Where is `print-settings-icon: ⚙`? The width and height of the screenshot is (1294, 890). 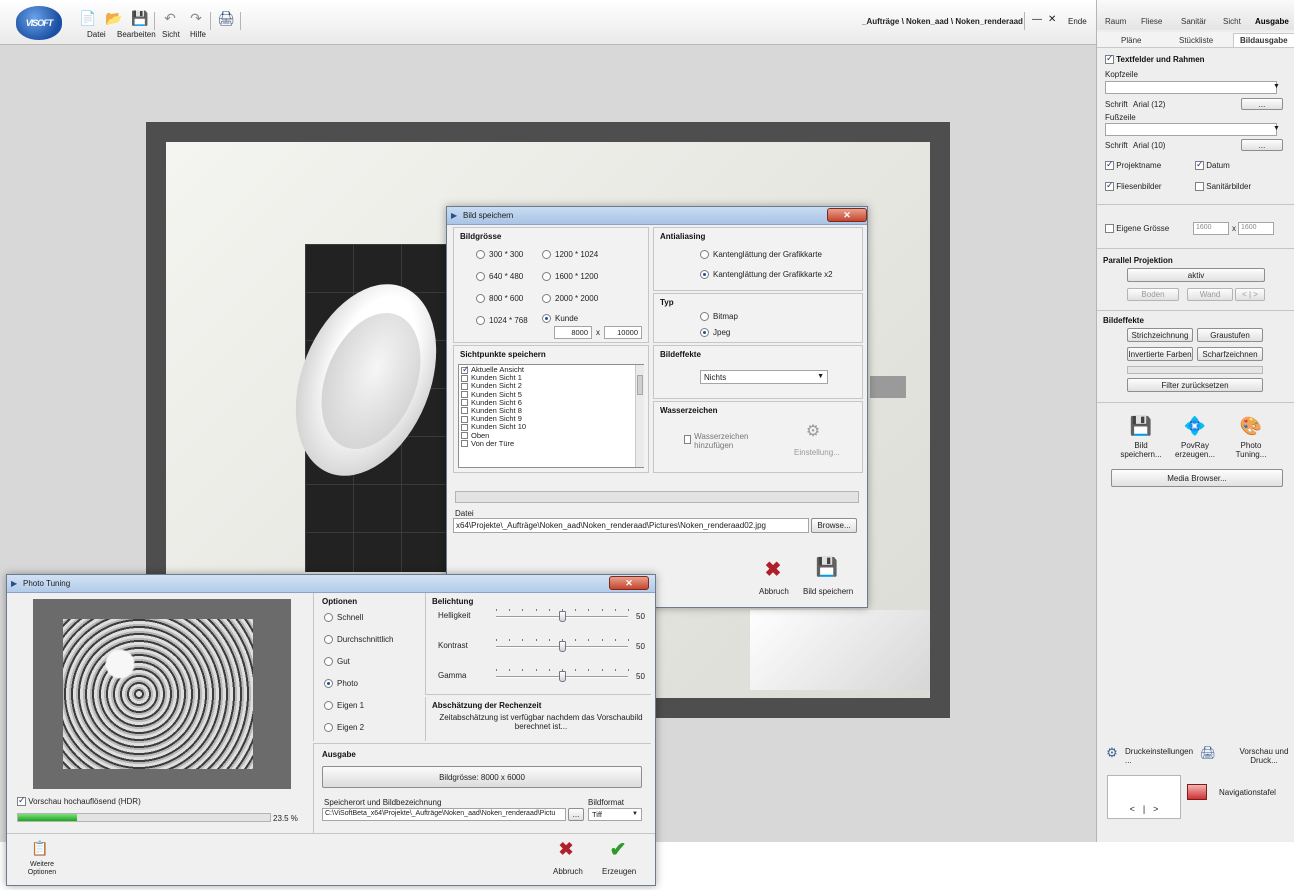
print-settings-icon: ⚙ is located at coordinates (1112, 753).